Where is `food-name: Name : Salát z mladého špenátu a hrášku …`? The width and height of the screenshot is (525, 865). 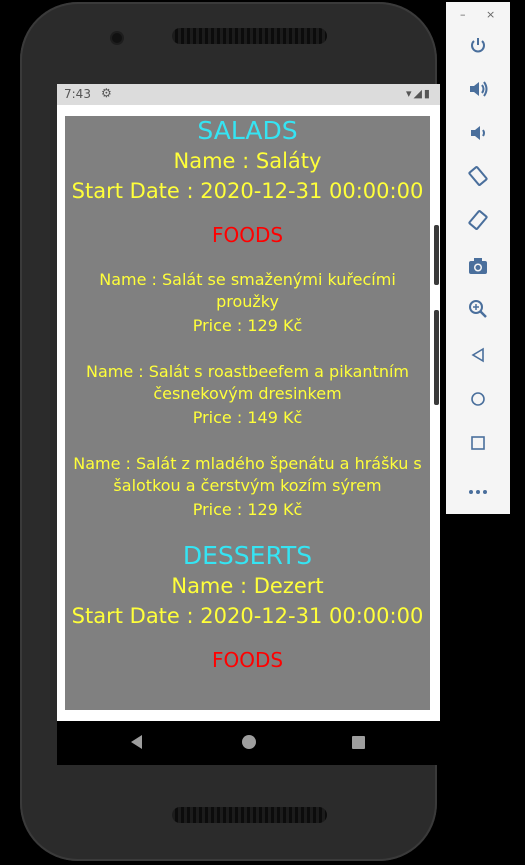 food-name: Name : Salát z mladého špenátu a hrášku … is located at coordinates (247, 474).